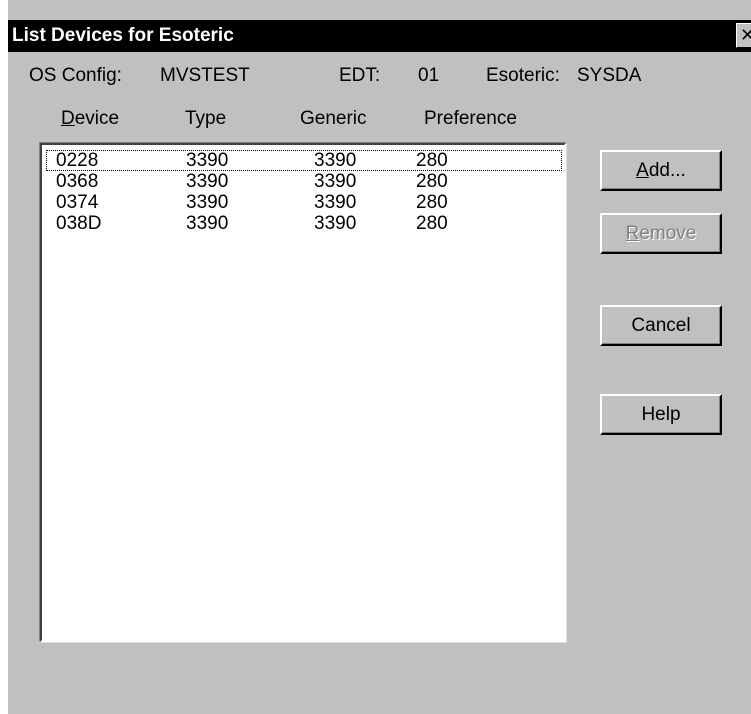  Describe the element at coordinates (333, 118) in the screenshot. I see `column-header-generic: Generic` at that location.